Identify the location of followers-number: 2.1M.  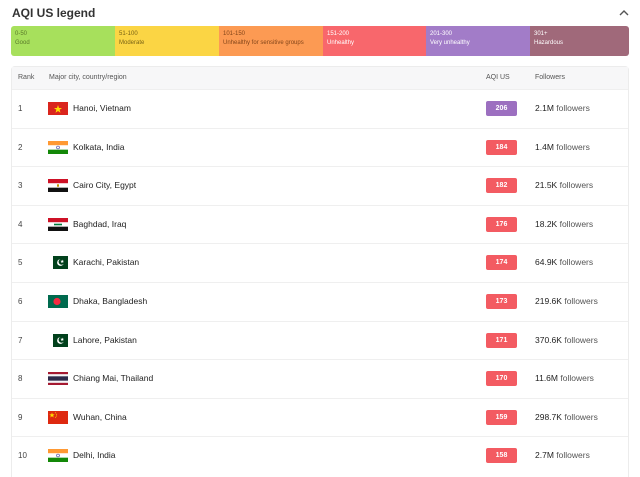
(544, 108).